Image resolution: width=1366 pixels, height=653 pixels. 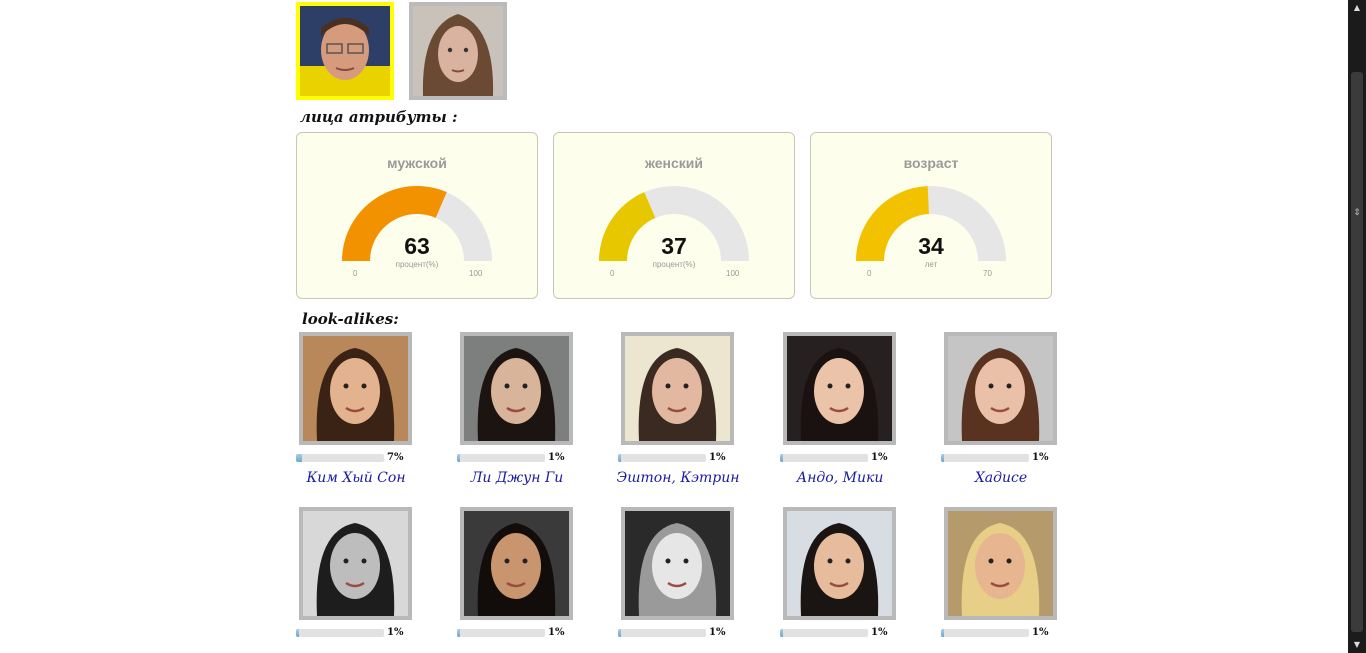 What do you see at coordinates (356, 478) in the screenshot?
I see `lookalike-name-link: Ким Хый Сон` at bounding box center [356, 478].